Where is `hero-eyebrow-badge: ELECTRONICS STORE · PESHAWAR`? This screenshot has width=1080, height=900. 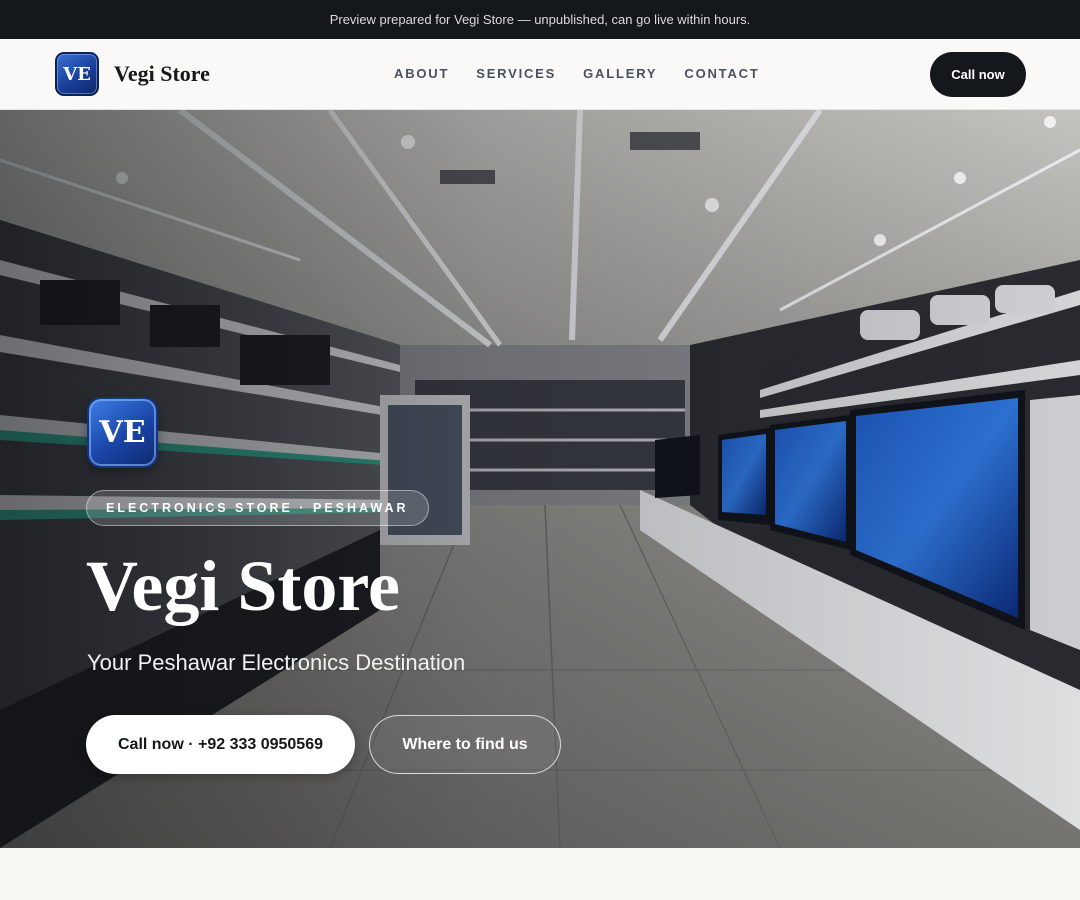 hero-eyebrow-badge: ELECTRONICS STORE · PESHAWAR is located at coordinates (257, 508).